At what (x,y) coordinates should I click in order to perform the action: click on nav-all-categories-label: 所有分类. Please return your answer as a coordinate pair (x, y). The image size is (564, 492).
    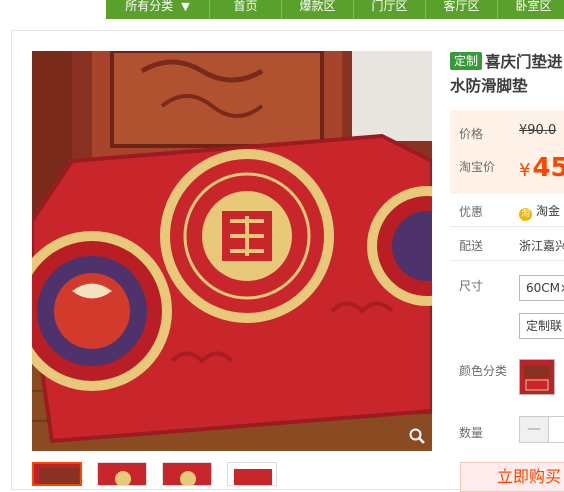
    Looking at the image, I should click on (149, 6).